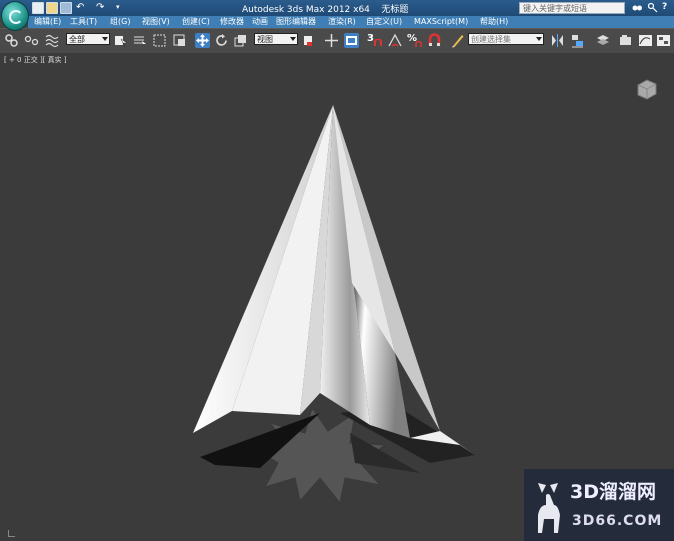 This screenshot has height=541, width=674. Describe the element at coordinates (414, 40) in the screenshot. I see `percent-snap-toggle-icon: %` at that location.